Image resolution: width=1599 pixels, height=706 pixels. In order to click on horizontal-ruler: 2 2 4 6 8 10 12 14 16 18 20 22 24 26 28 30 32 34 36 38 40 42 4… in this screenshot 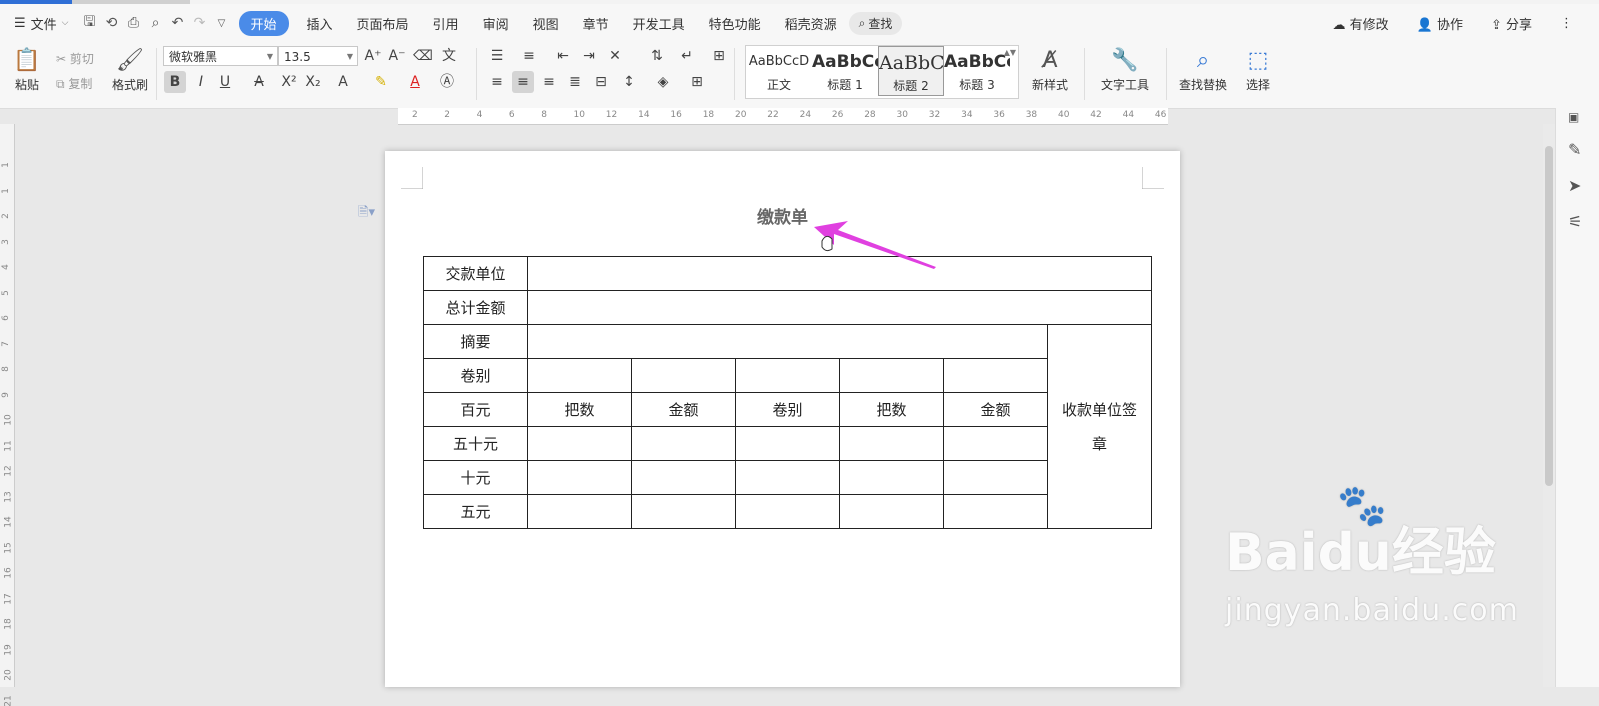, I will do `click(783, 116)`.